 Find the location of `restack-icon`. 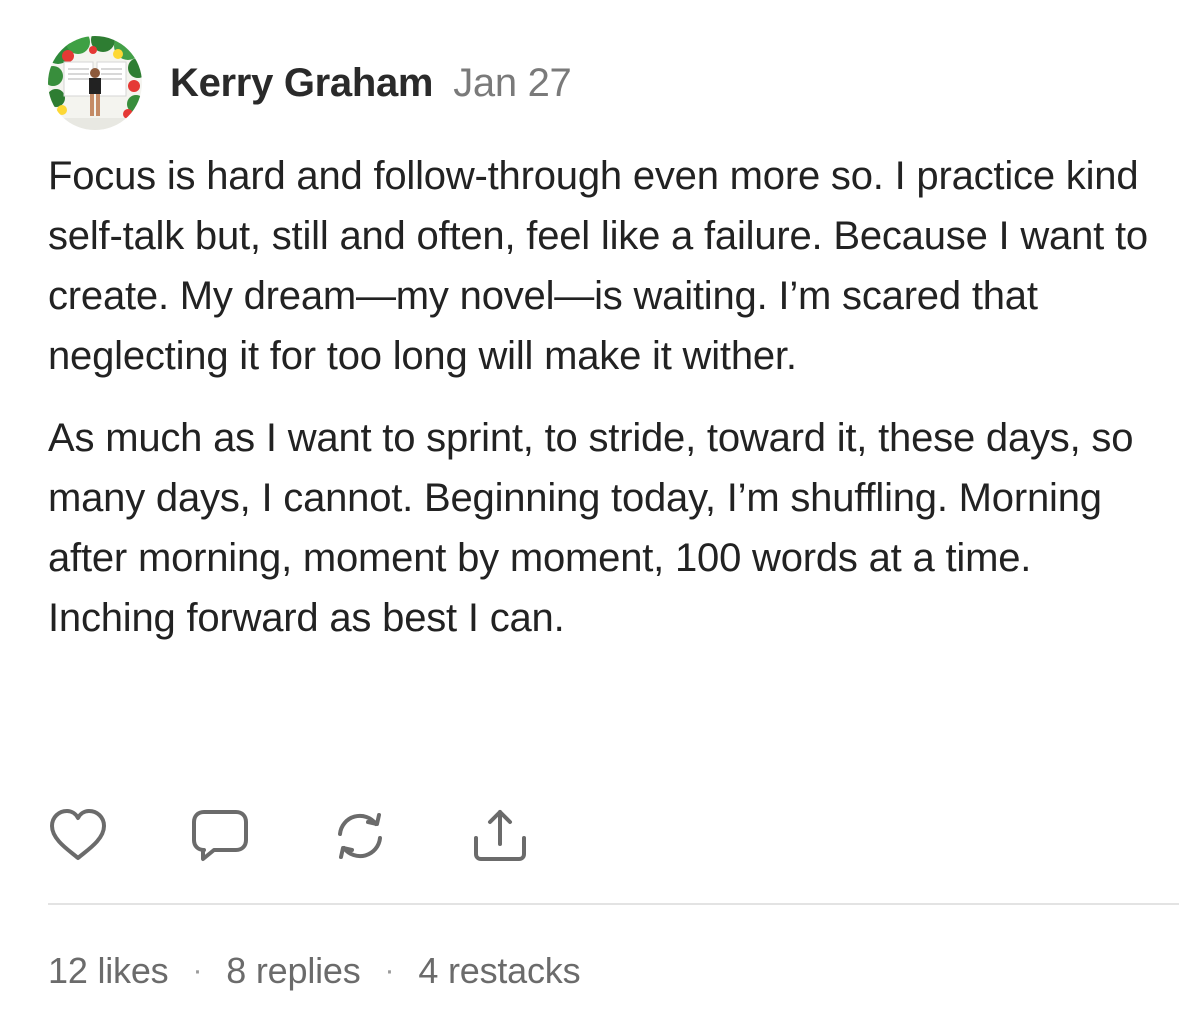

restack-icon is located at coordinates (360, 836).